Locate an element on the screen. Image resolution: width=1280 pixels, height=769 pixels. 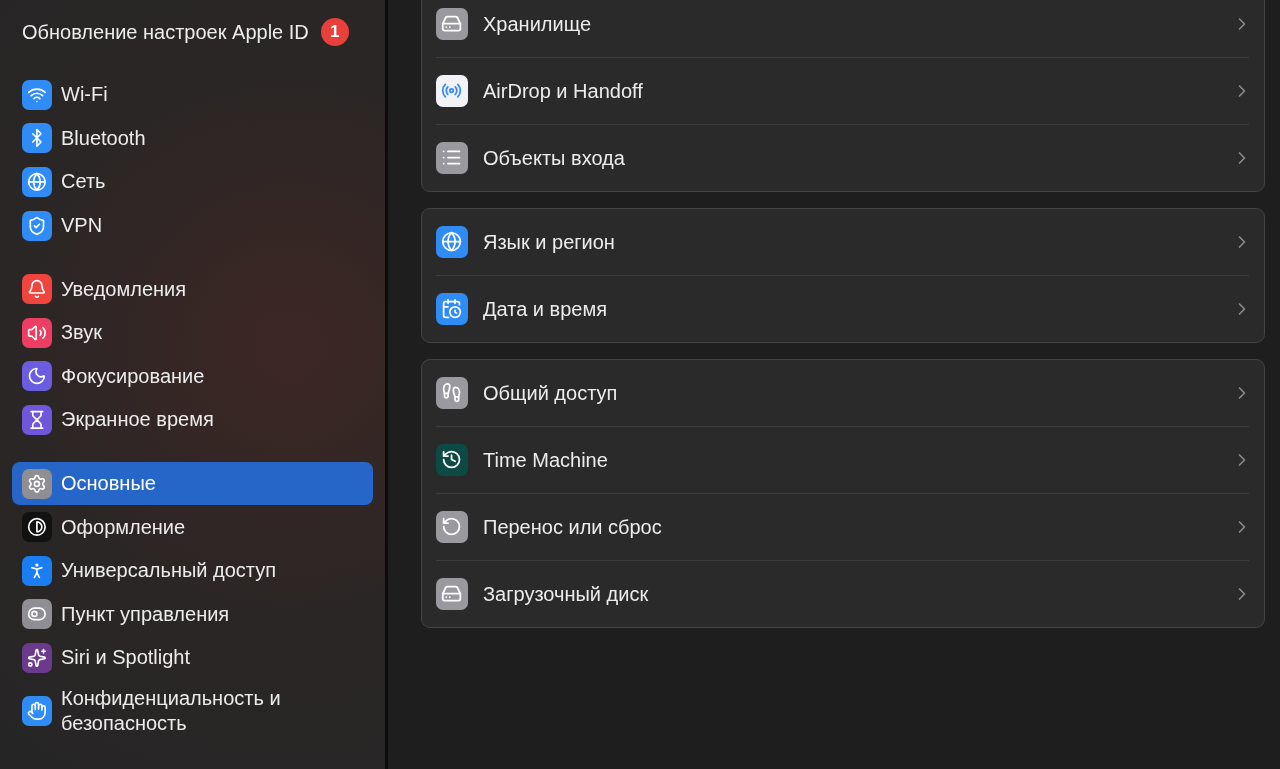
sidebar-item: Фокусирование is located at coordinates (192, 376).